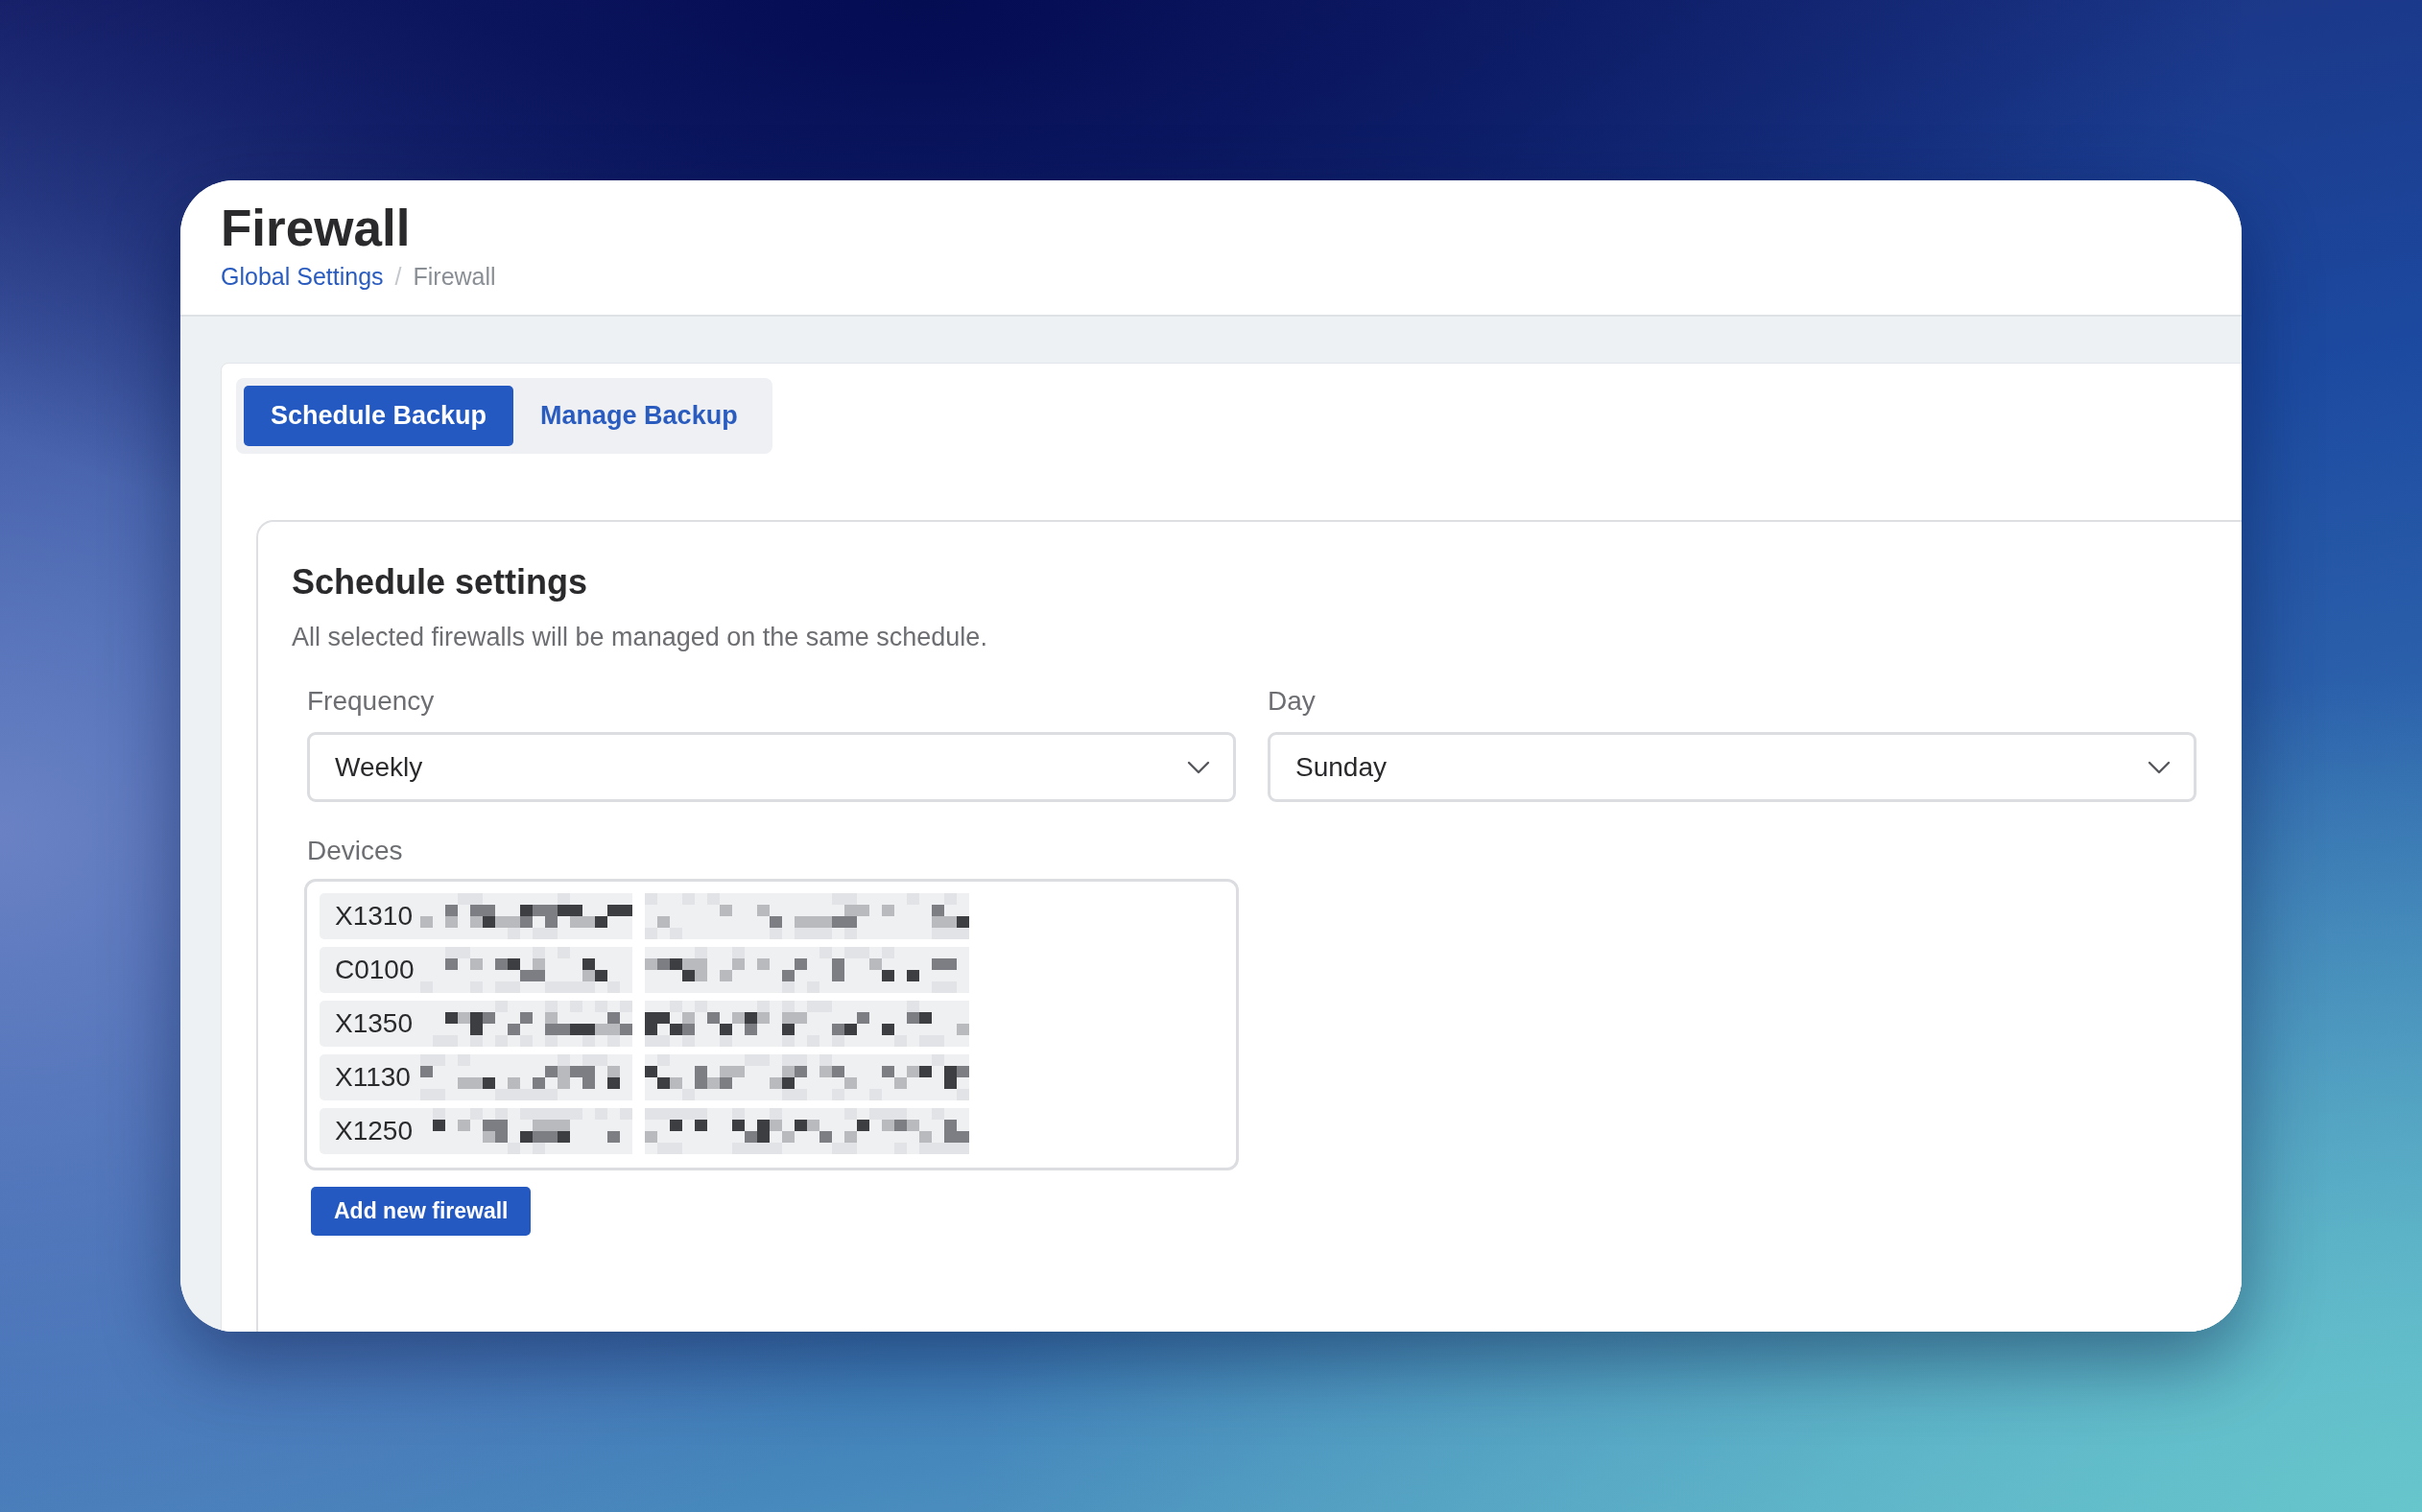 The width and height of the screenshot is (2422, 1512). What do you see at coordinates (771, 767) in the screenshot?
I see `dropdown: Weekly` at bounding box center [771, 767].